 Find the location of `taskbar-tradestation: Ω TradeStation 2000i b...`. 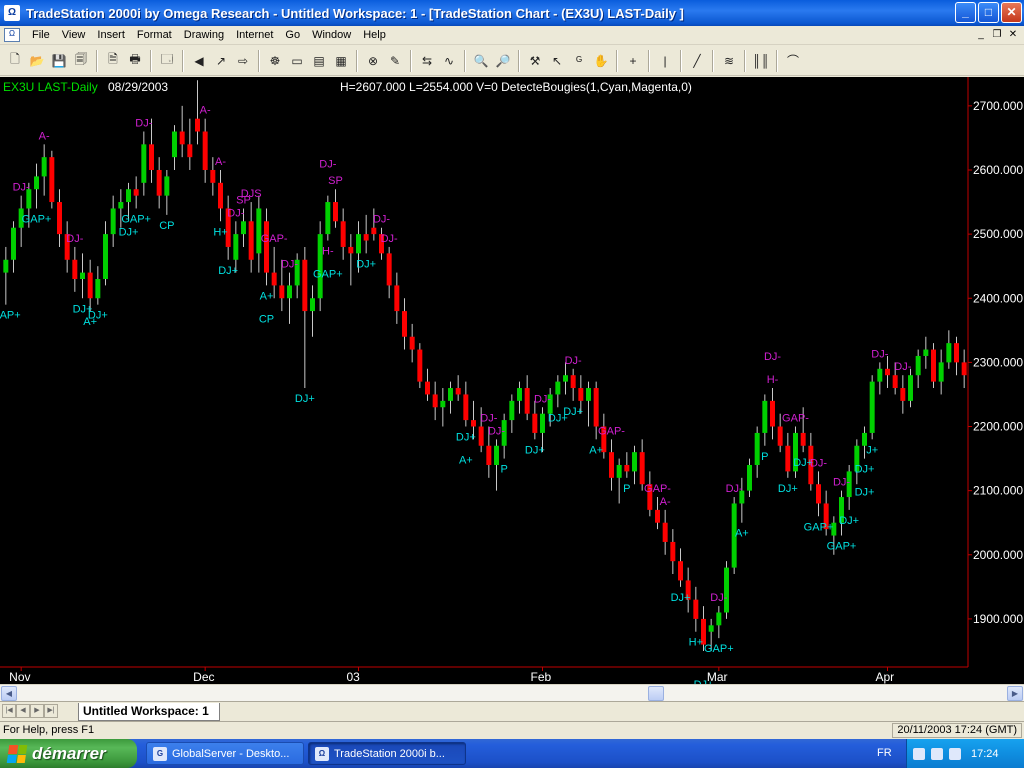

taskbar-tradestation: Ω TradeStation 2000i b... is located at coordinates (387, 753).